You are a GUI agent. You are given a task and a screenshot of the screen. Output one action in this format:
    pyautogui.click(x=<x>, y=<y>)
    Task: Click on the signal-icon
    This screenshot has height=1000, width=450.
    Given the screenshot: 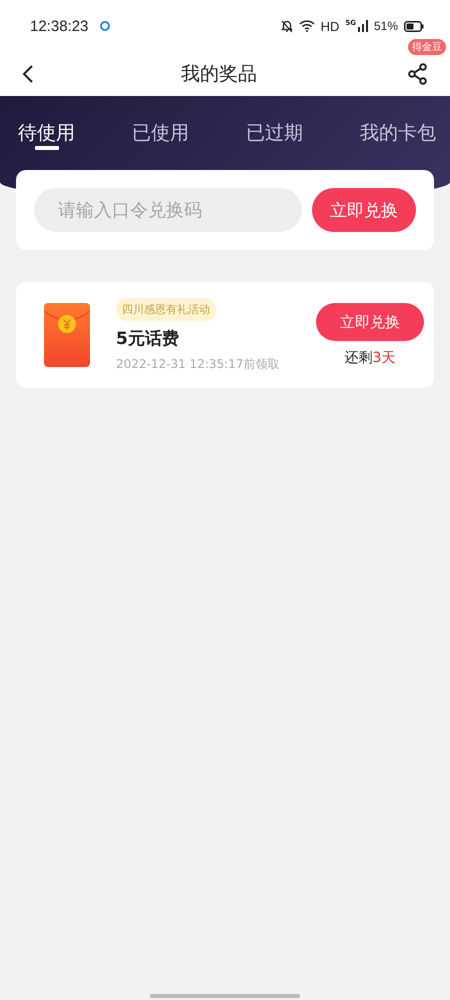 What is the action you would take?
    pyautogui.click(x=363, y=26)
    